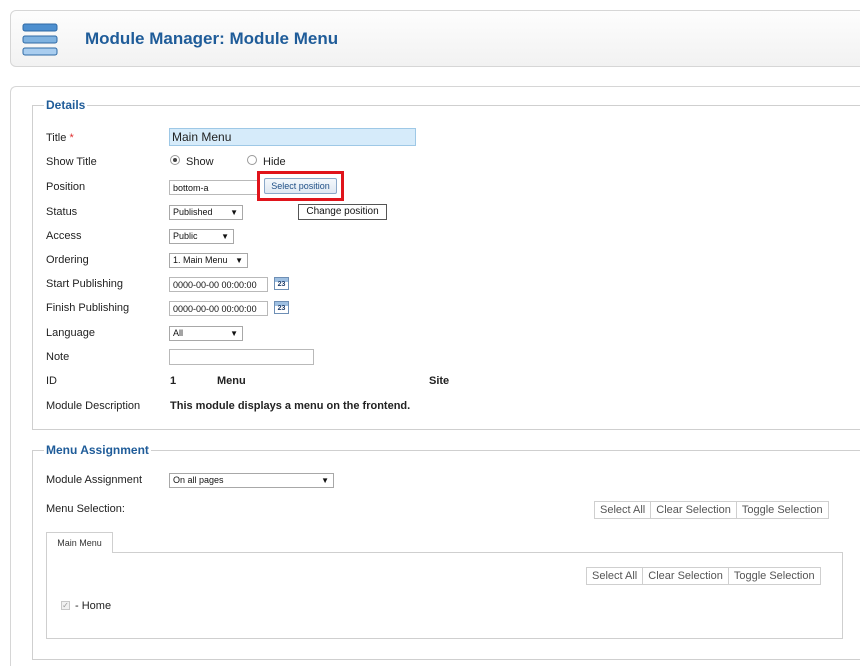  I want to click on language-select: All ▼, so click(206, 333).